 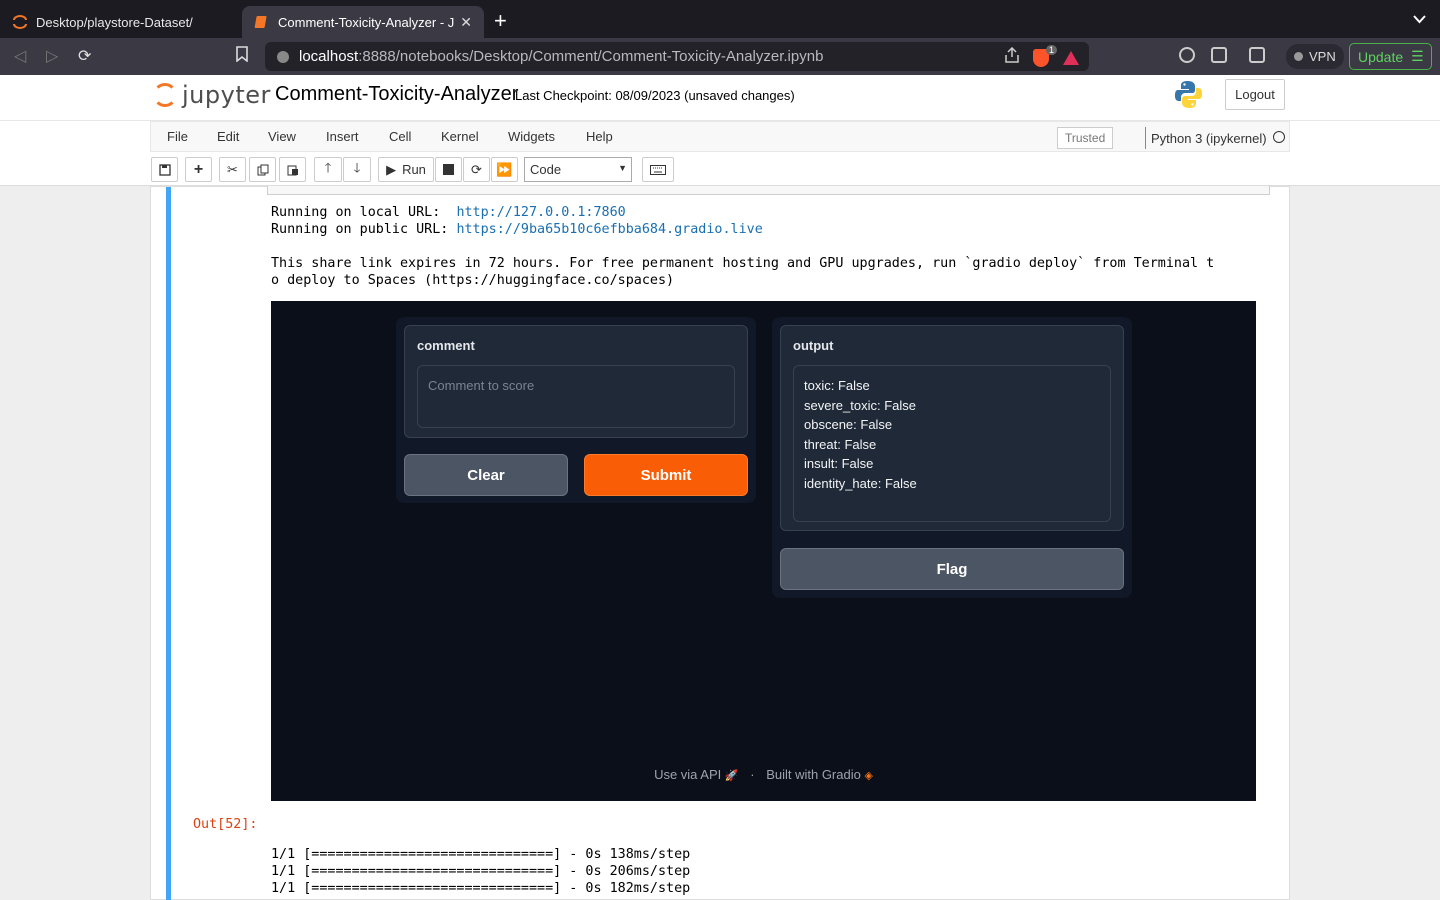 What do you see at coordinates (396, 94) in the screenshot?
I see `notebook-title: Comment-Toxicity-Analyzer` at bounding box center [396, 94].